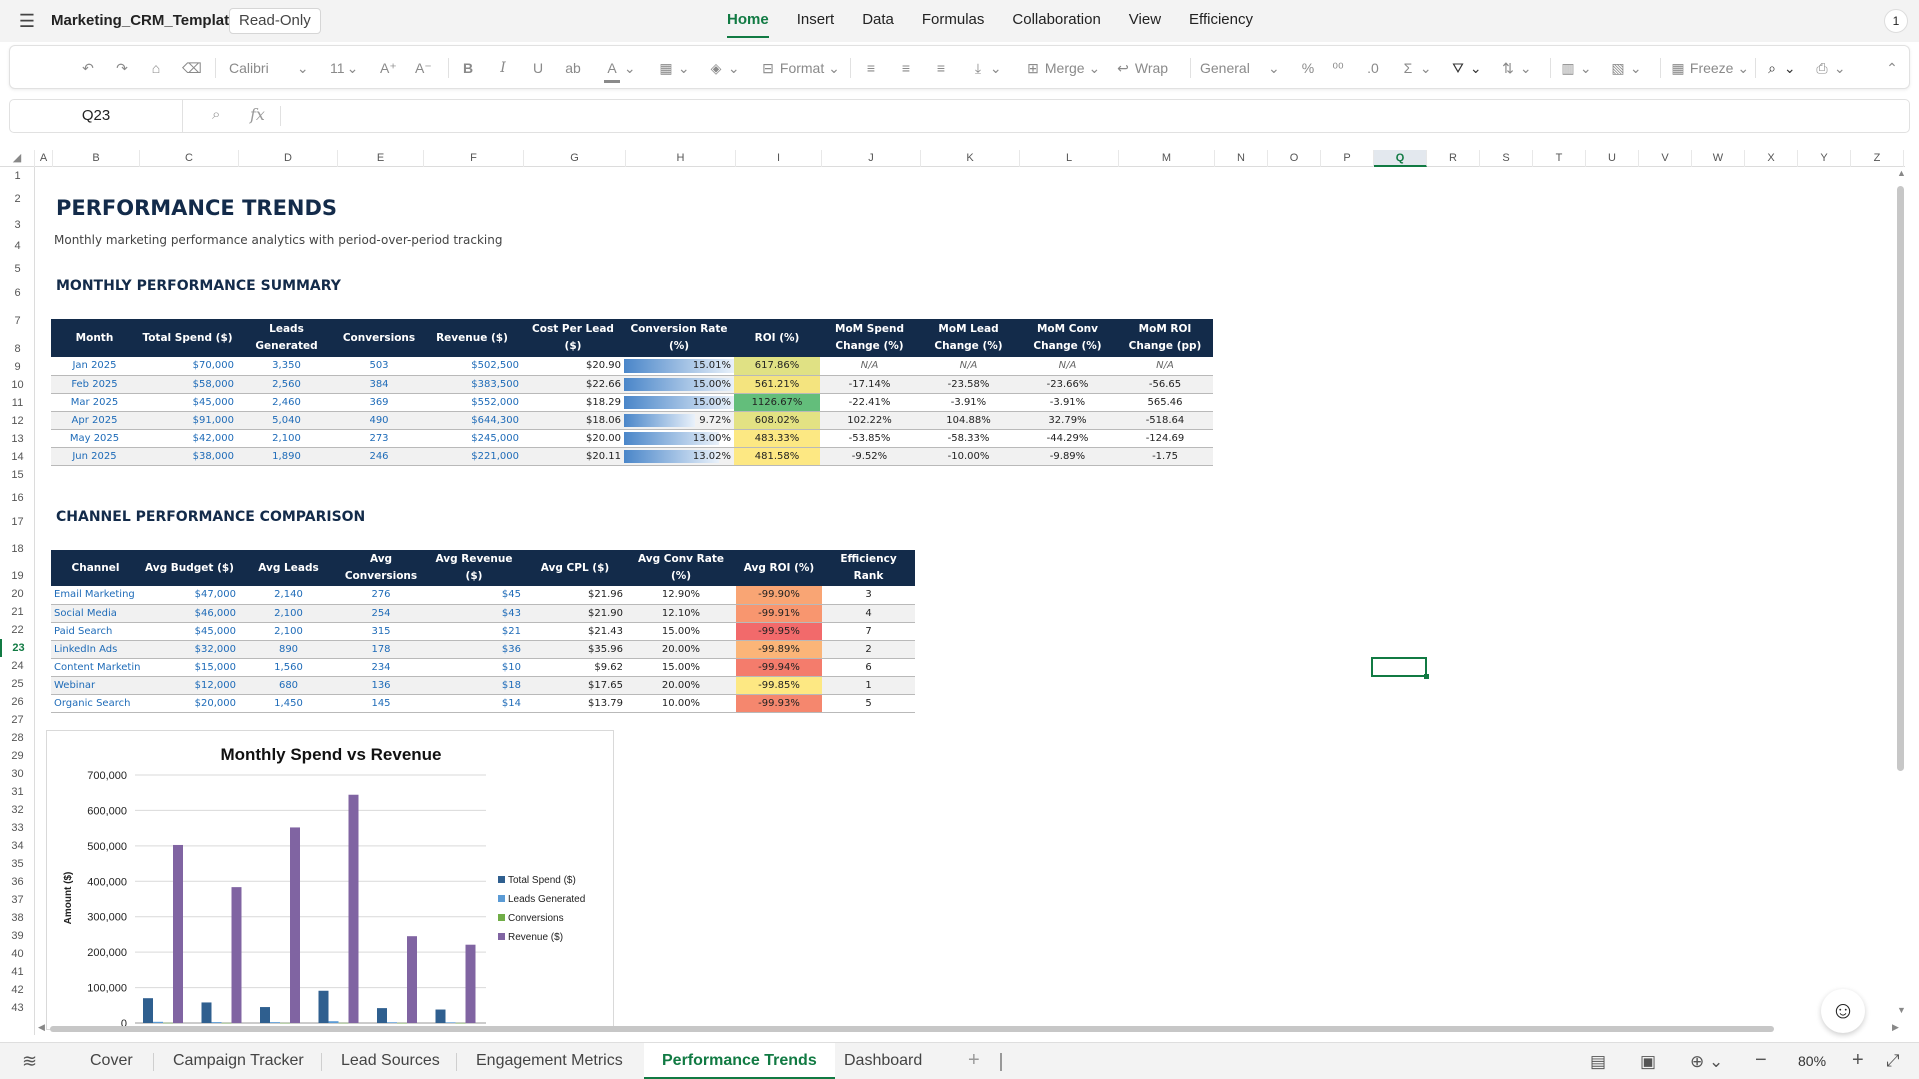  Describe the element at coordinates (1241, 68) in the screenshot. I see `number-format-dropdown: General ⌄` at that location.